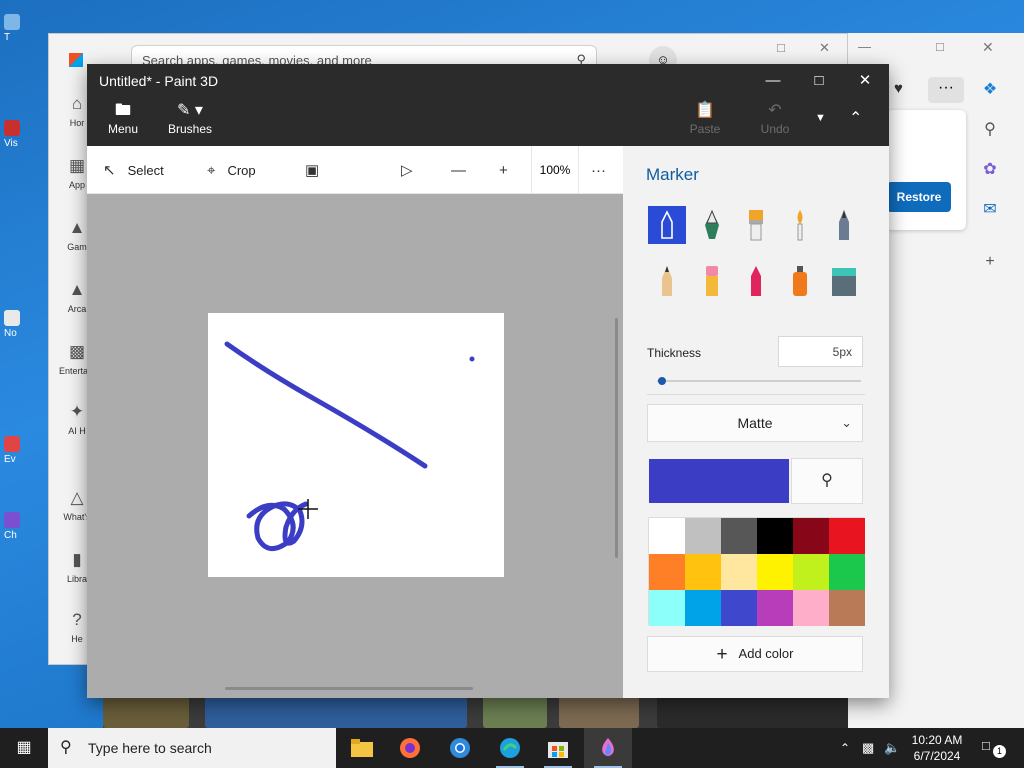  Describe the element at coordinates (800, 281) in the screenshot. I see `spray-can-brush` at that location.